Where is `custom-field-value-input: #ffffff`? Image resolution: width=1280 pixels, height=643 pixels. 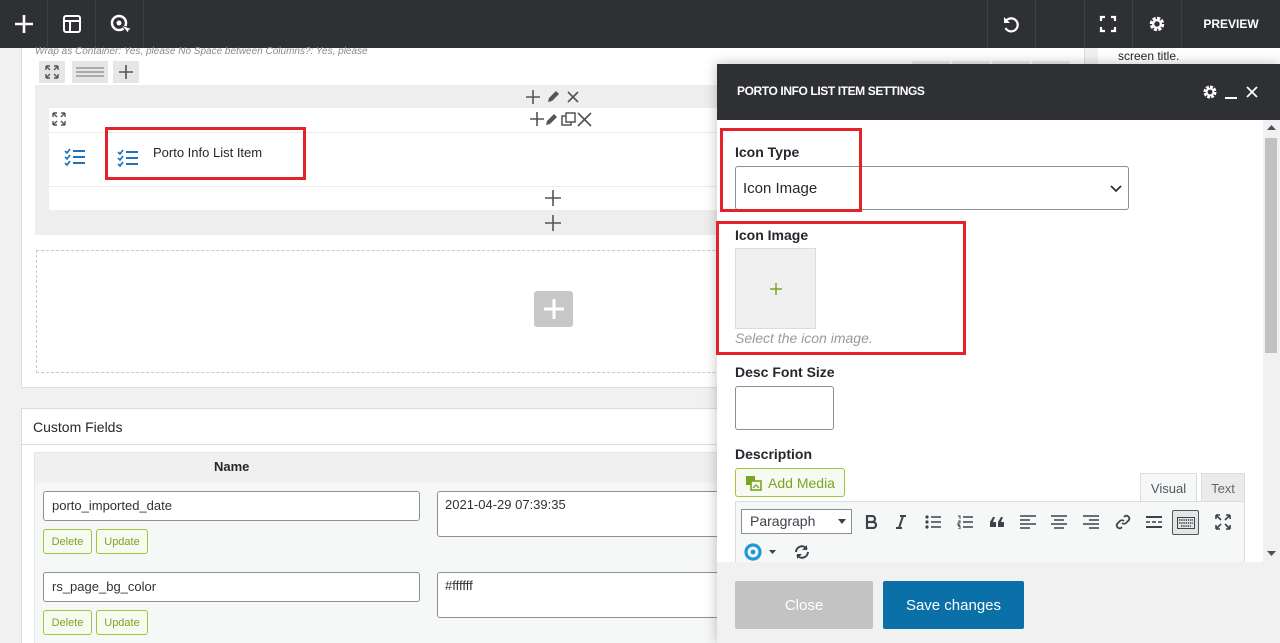 custom-field-value-input: #ffffff is located at coordinates (587, 595).